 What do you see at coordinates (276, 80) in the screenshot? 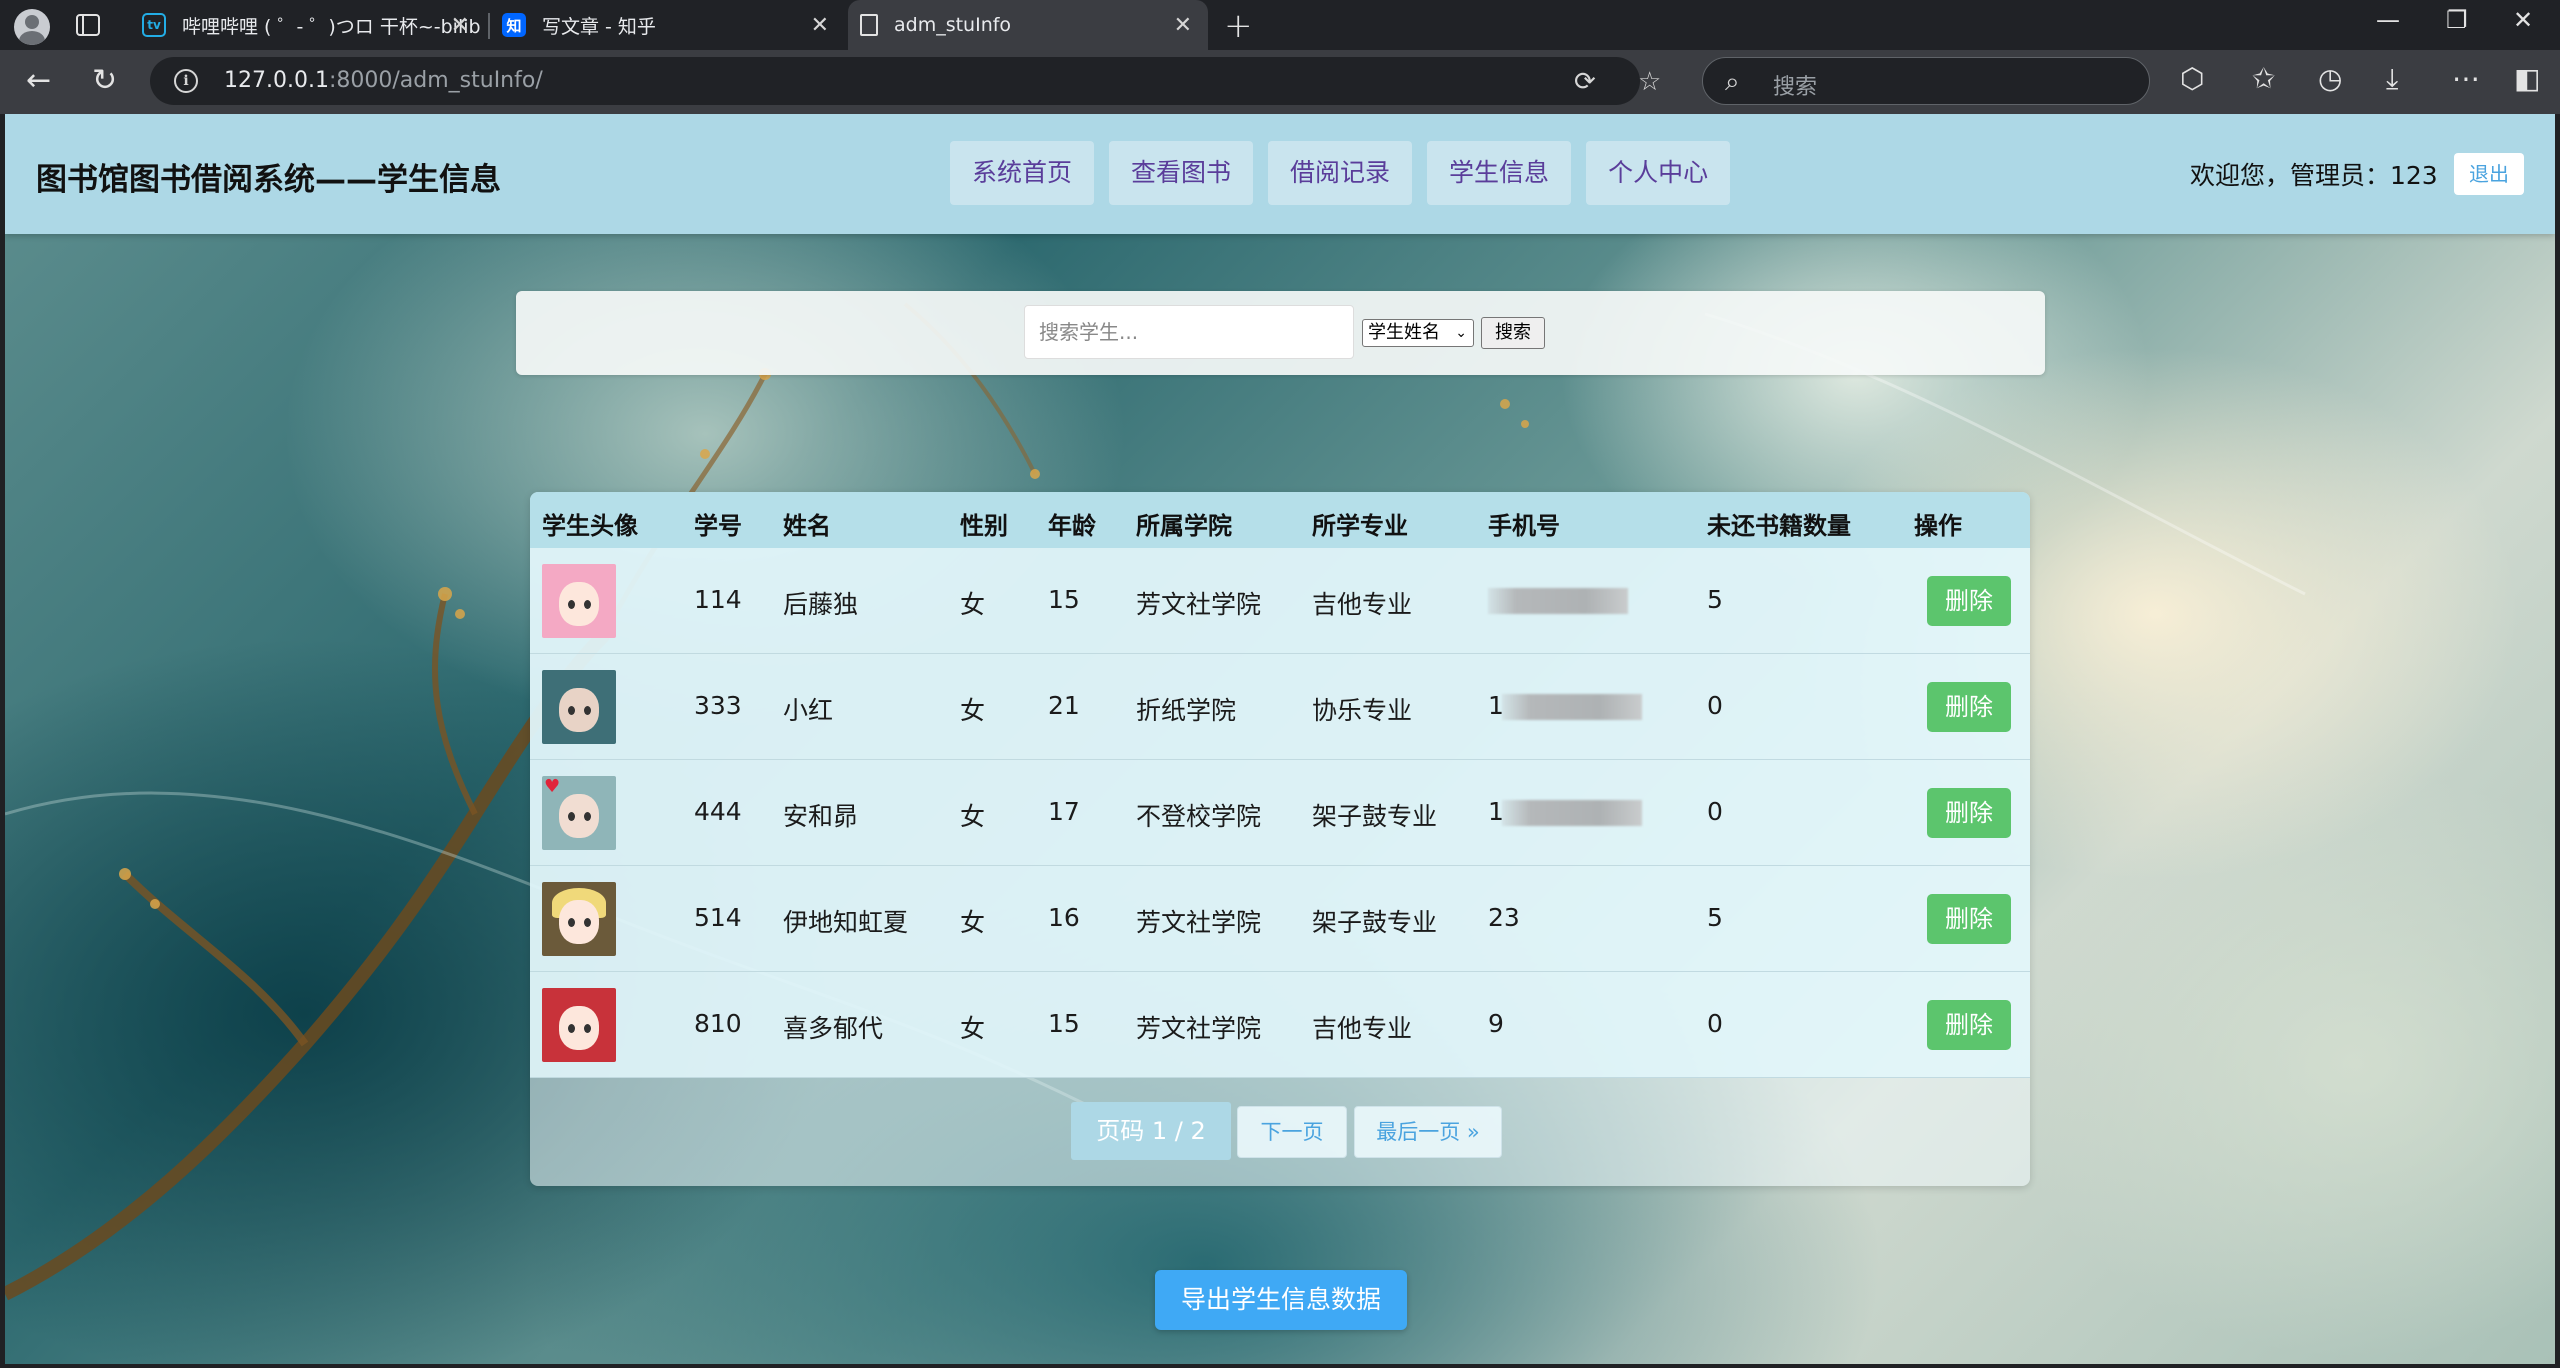
I see `url-host: 127.0.0.1` at bounding box center [276, 80].